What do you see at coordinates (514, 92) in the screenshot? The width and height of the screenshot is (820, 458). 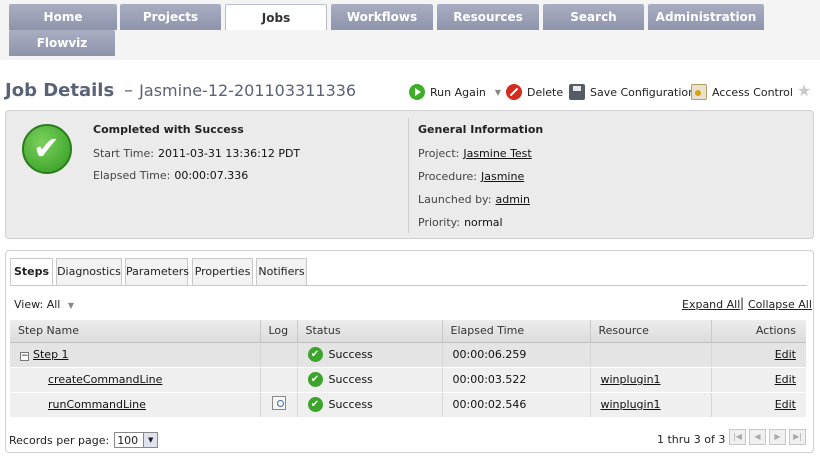 I see `delete-icon` at bounding box center [514, 92].